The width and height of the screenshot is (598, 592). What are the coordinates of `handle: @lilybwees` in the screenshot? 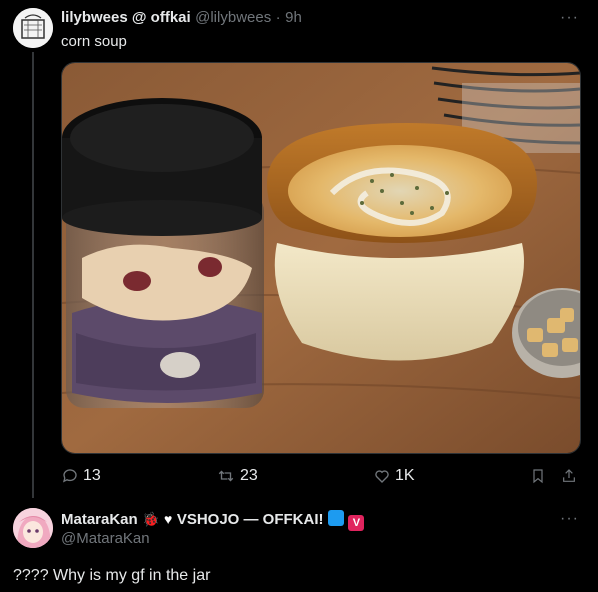 It's located at (233, 17).